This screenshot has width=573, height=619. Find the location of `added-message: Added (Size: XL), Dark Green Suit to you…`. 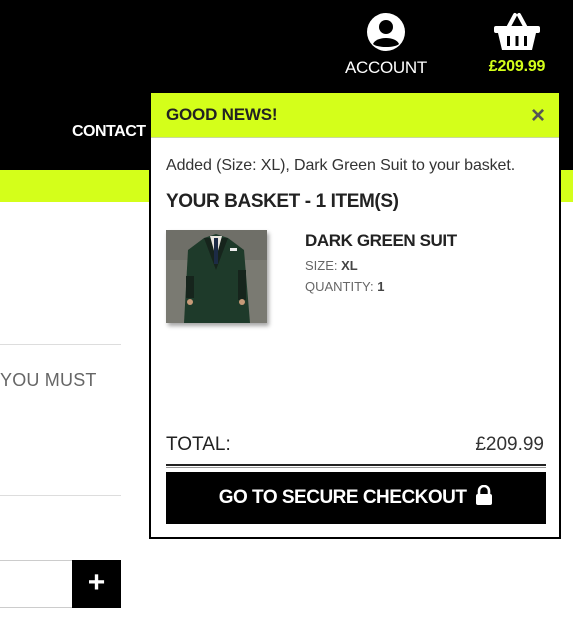

added-message: Added (Size: XL), Dark Green Suit to you… is located at coordinates (341, 165).